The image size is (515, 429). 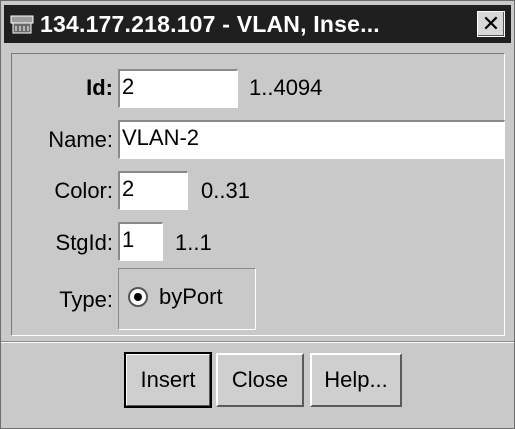 I want to click on type-label: Type:, so click(x=86, y=299).